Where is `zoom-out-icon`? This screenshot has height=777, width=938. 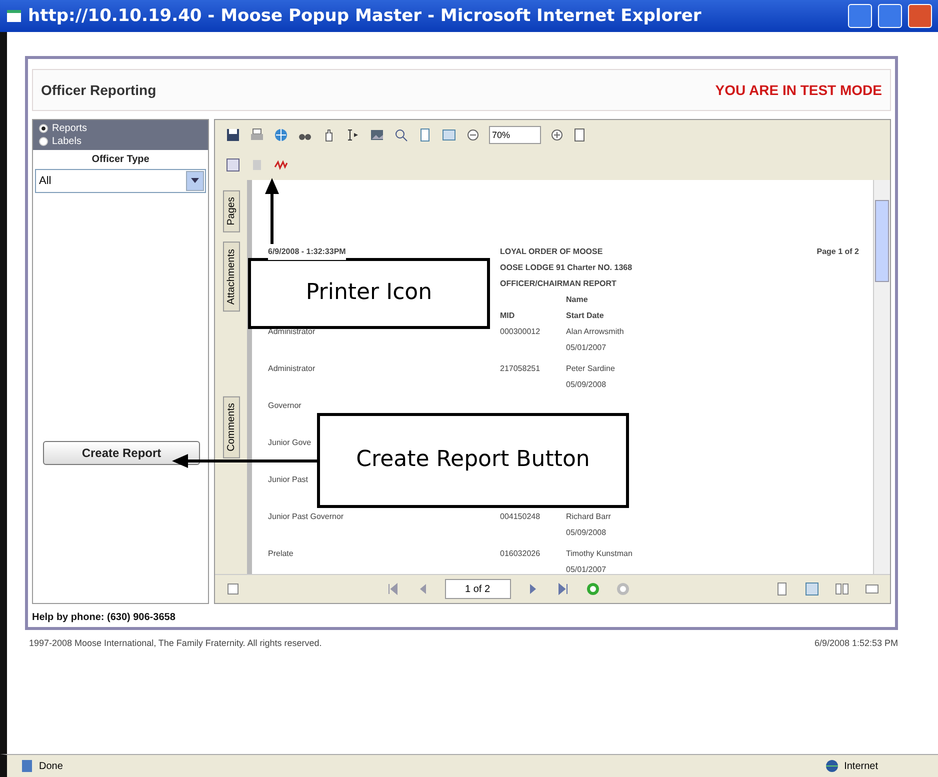 zoom-out-icon is located at coordinates (473, 135).